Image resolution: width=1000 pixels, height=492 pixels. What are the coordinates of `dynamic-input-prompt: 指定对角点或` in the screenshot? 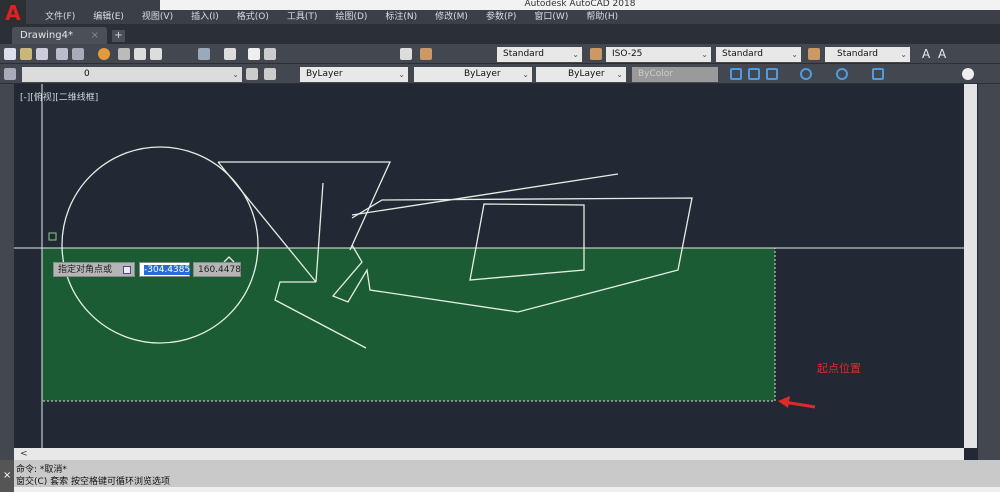 It's located at (94, 269).